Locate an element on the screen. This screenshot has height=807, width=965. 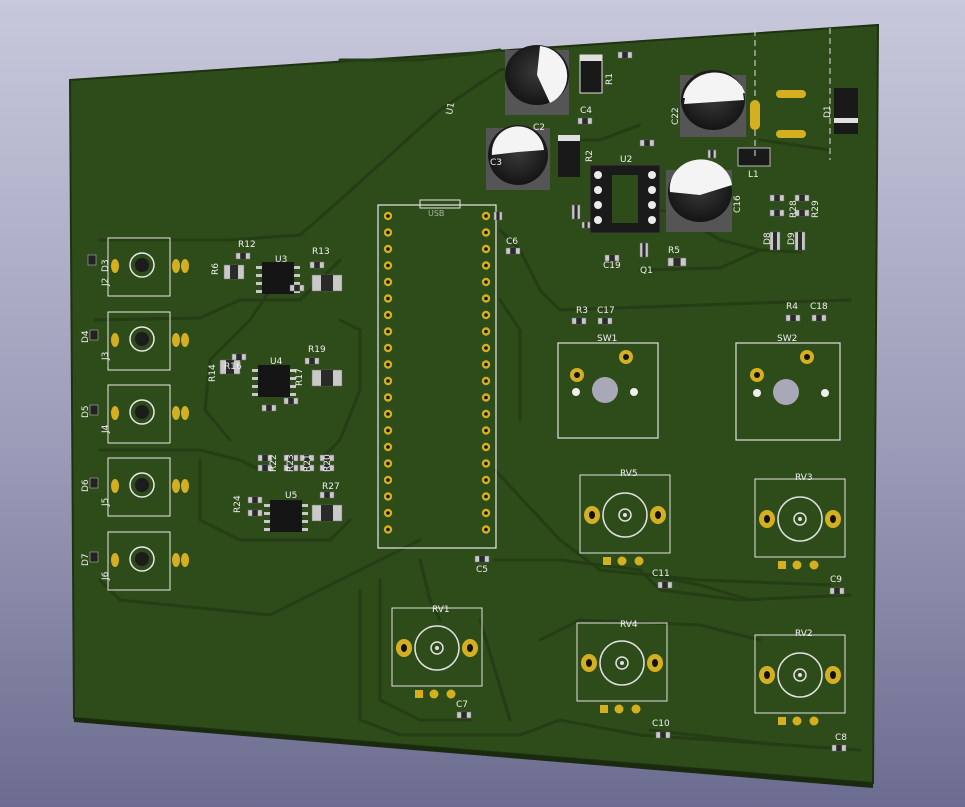
svg-text: R22 is located at coordinates (274, 463).